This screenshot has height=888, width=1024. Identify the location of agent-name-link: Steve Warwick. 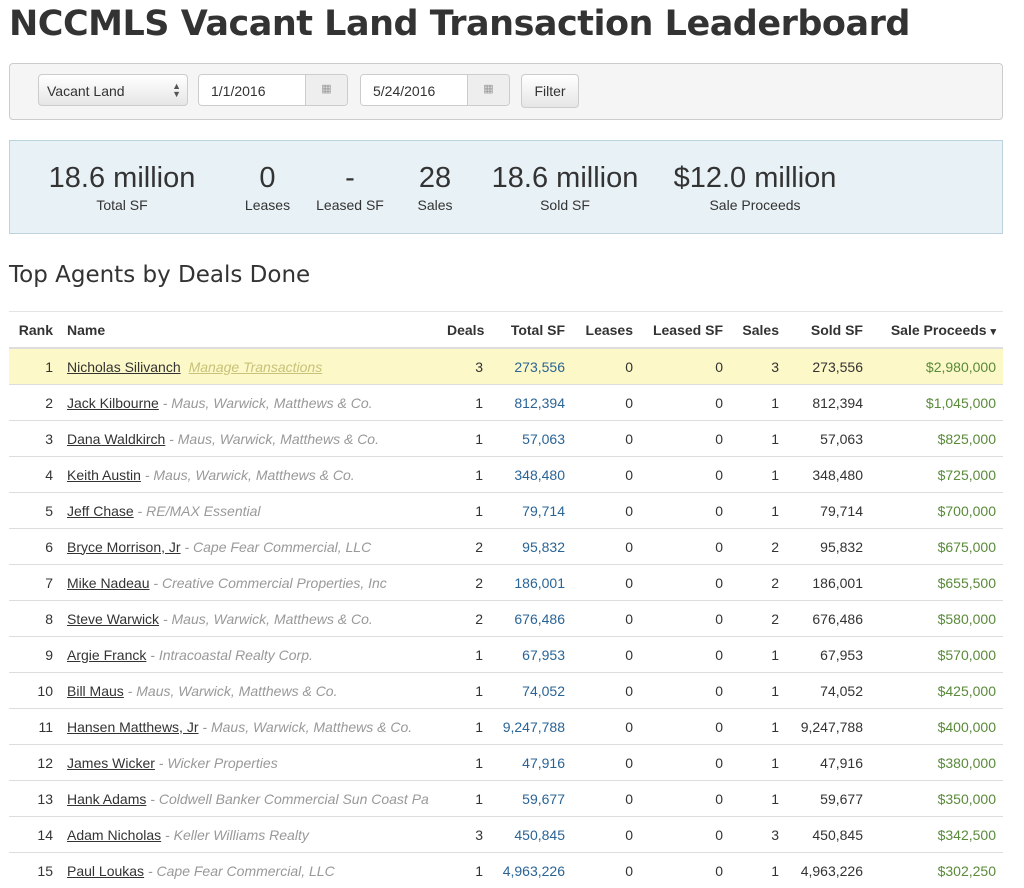
(113, 619).